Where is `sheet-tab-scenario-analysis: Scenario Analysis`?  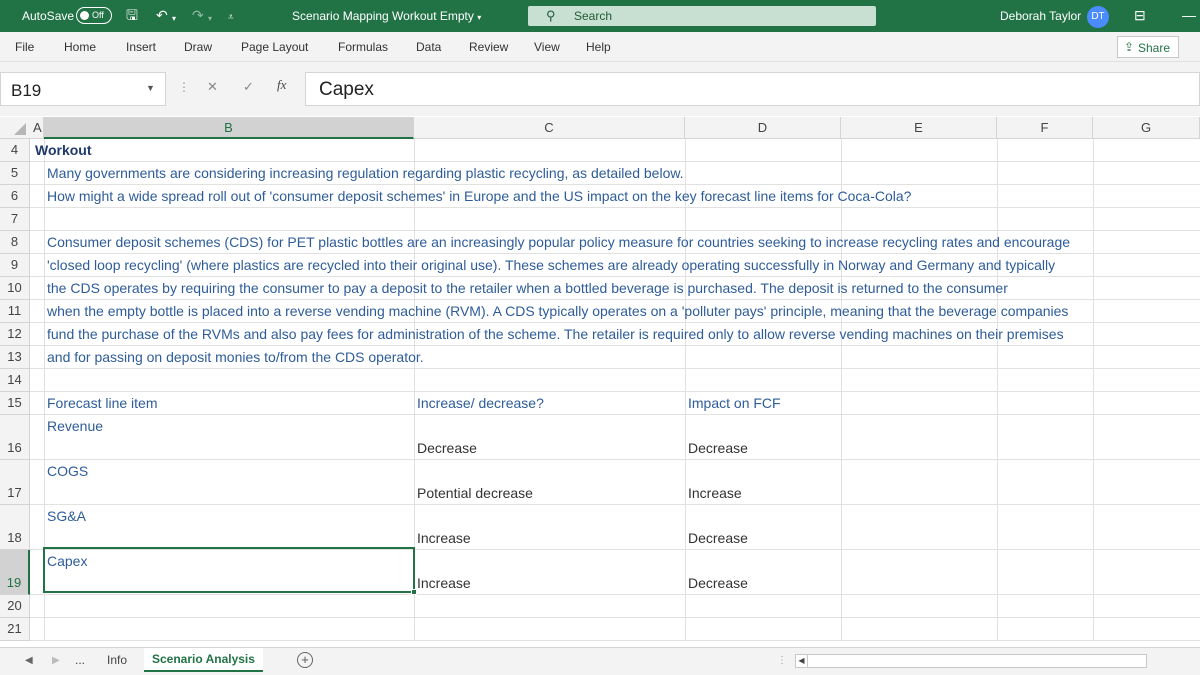 sheet-tab-scenario-analysis: Scenario Analysis is located at coordinates (203, 660).